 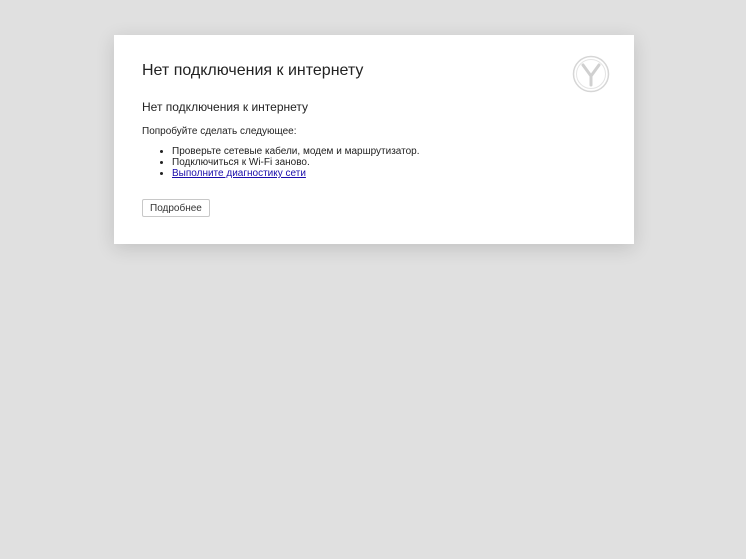 I want to click on suggestion-reconnect-wifi: Подключиться к Wi-Fi заново., so click(x=389, y=162).